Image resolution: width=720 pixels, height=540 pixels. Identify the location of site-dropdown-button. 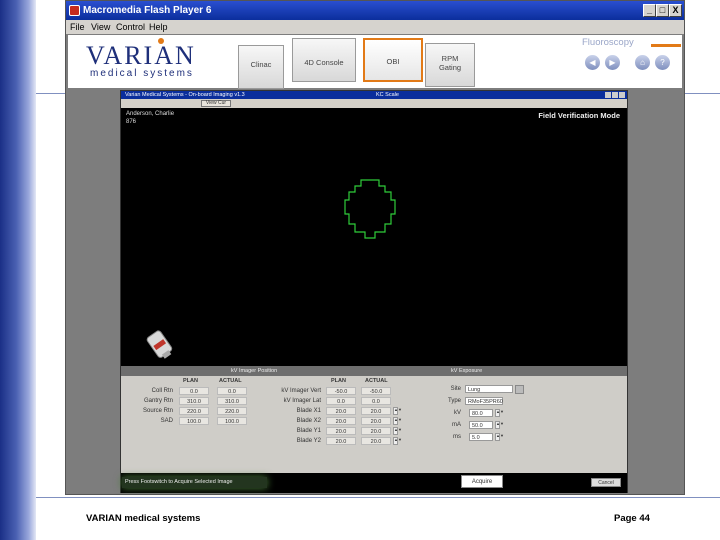
(519, 389).